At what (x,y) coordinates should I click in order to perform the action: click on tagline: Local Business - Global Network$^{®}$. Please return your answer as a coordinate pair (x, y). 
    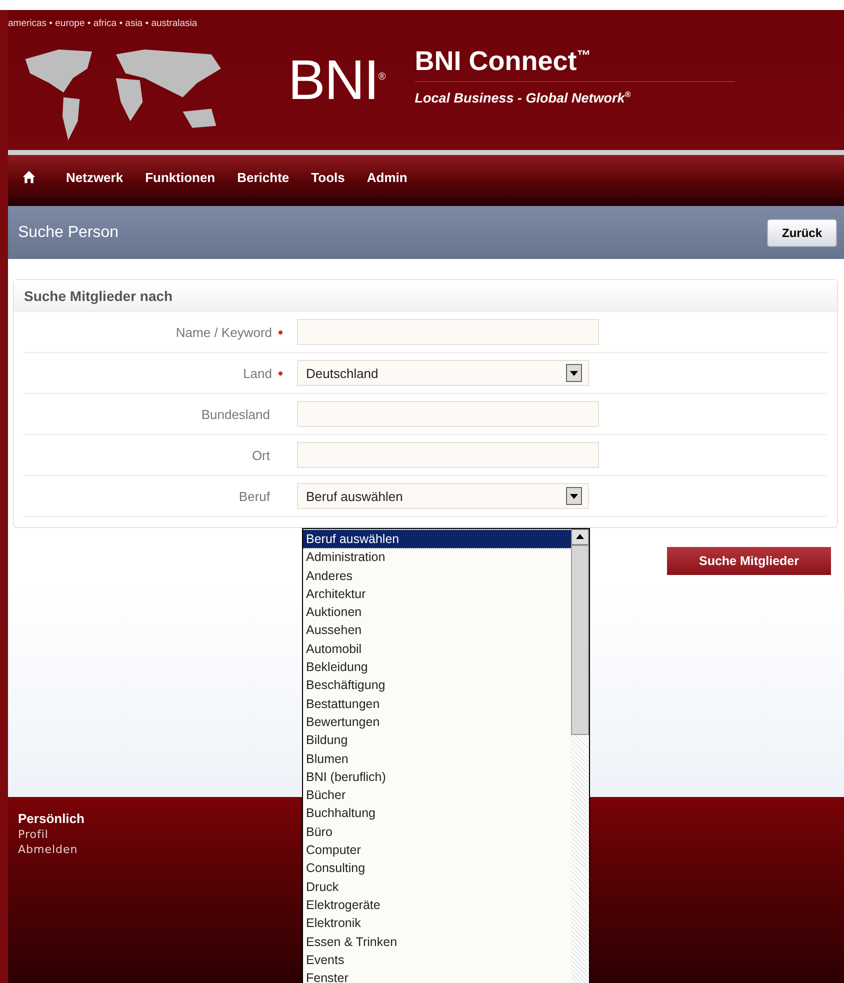
    Looking at the image, I should click on (523, 98).